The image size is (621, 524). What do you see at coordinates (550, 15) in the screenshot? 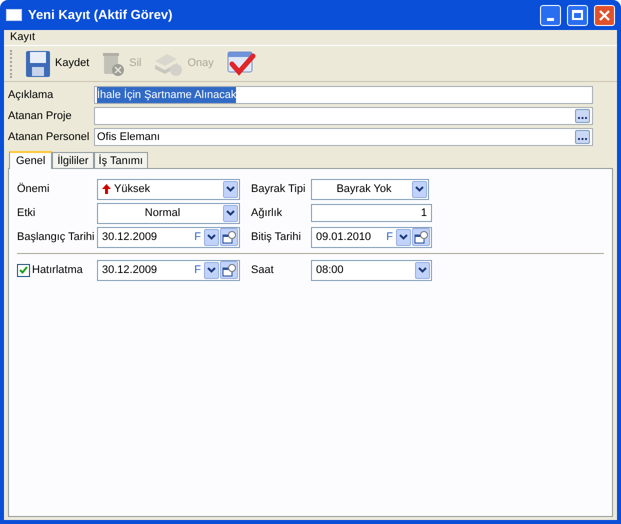
I see `minimize-button` at bounding box center [550, 15].